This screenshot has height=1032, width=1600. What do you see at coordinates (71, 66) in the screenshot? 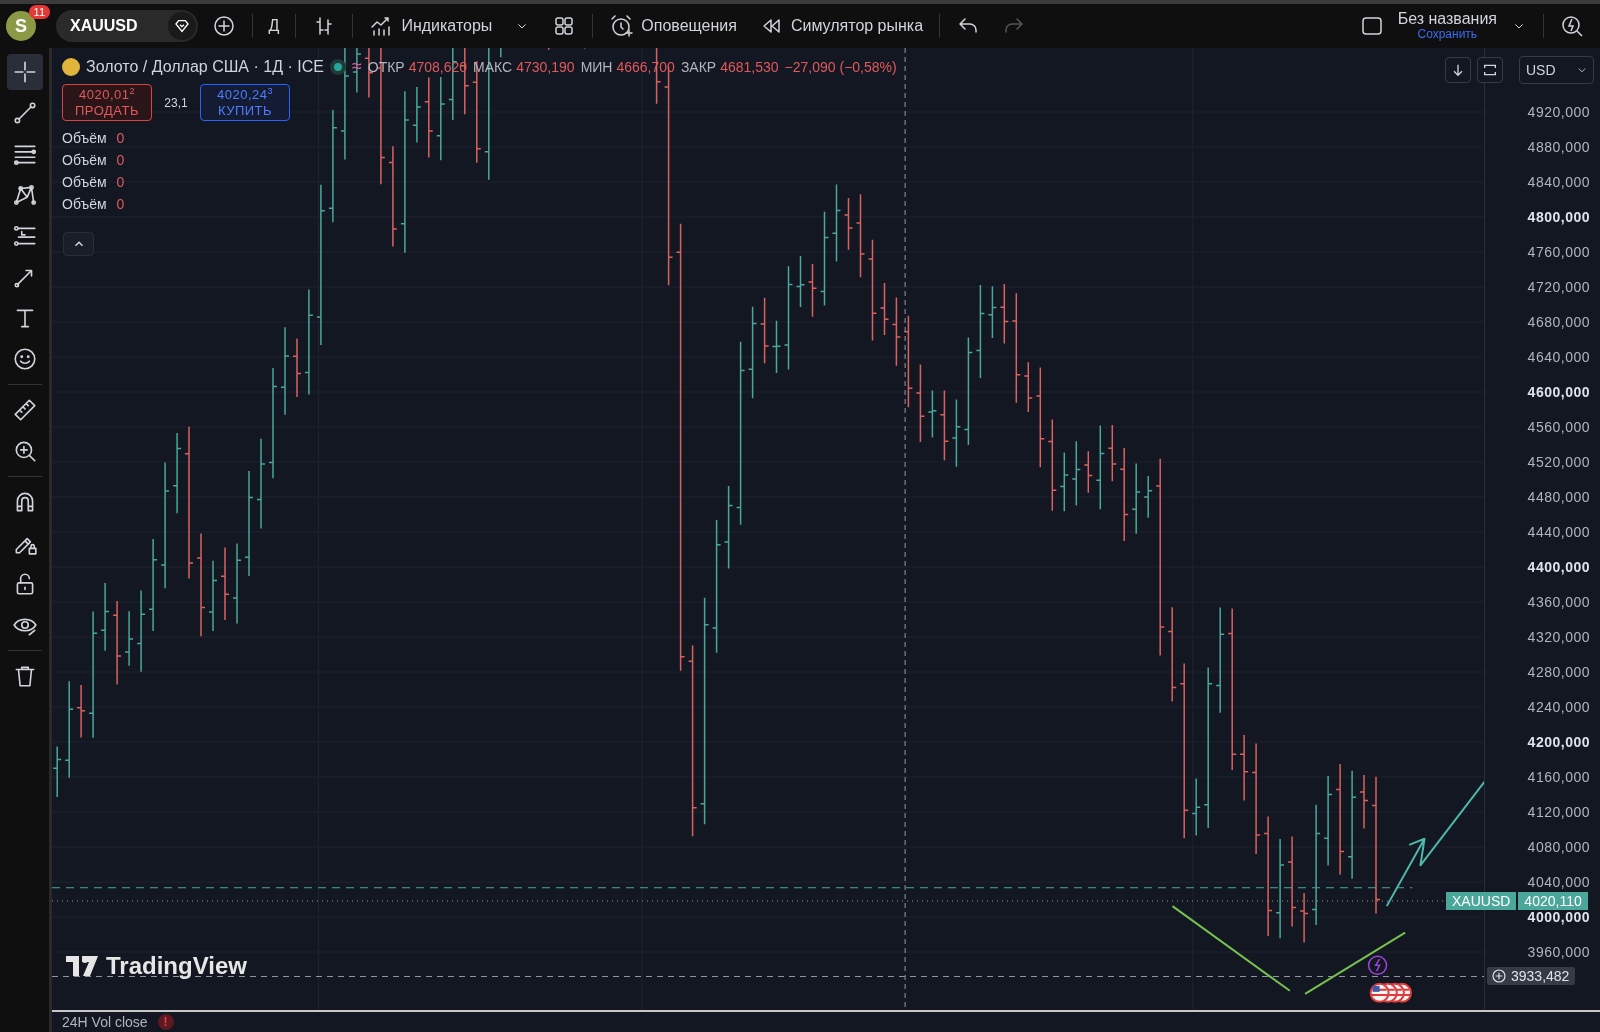
I see `coin-icon` at bounding box center [71, 66].